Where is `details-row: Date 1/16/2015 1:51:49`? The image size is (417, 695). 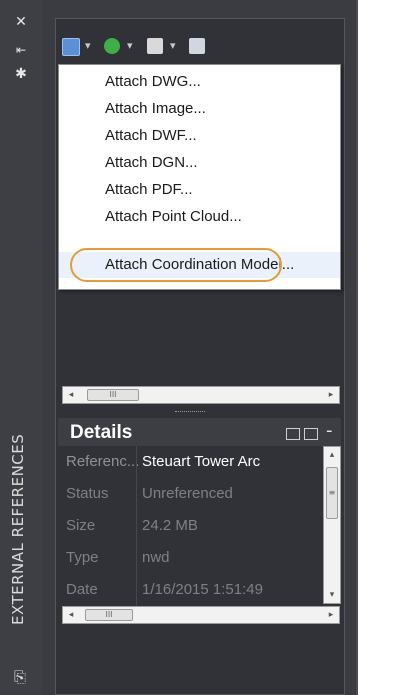
details-row: Date 1/16/2015 1:51:49 is located at coordinates (199, 590).